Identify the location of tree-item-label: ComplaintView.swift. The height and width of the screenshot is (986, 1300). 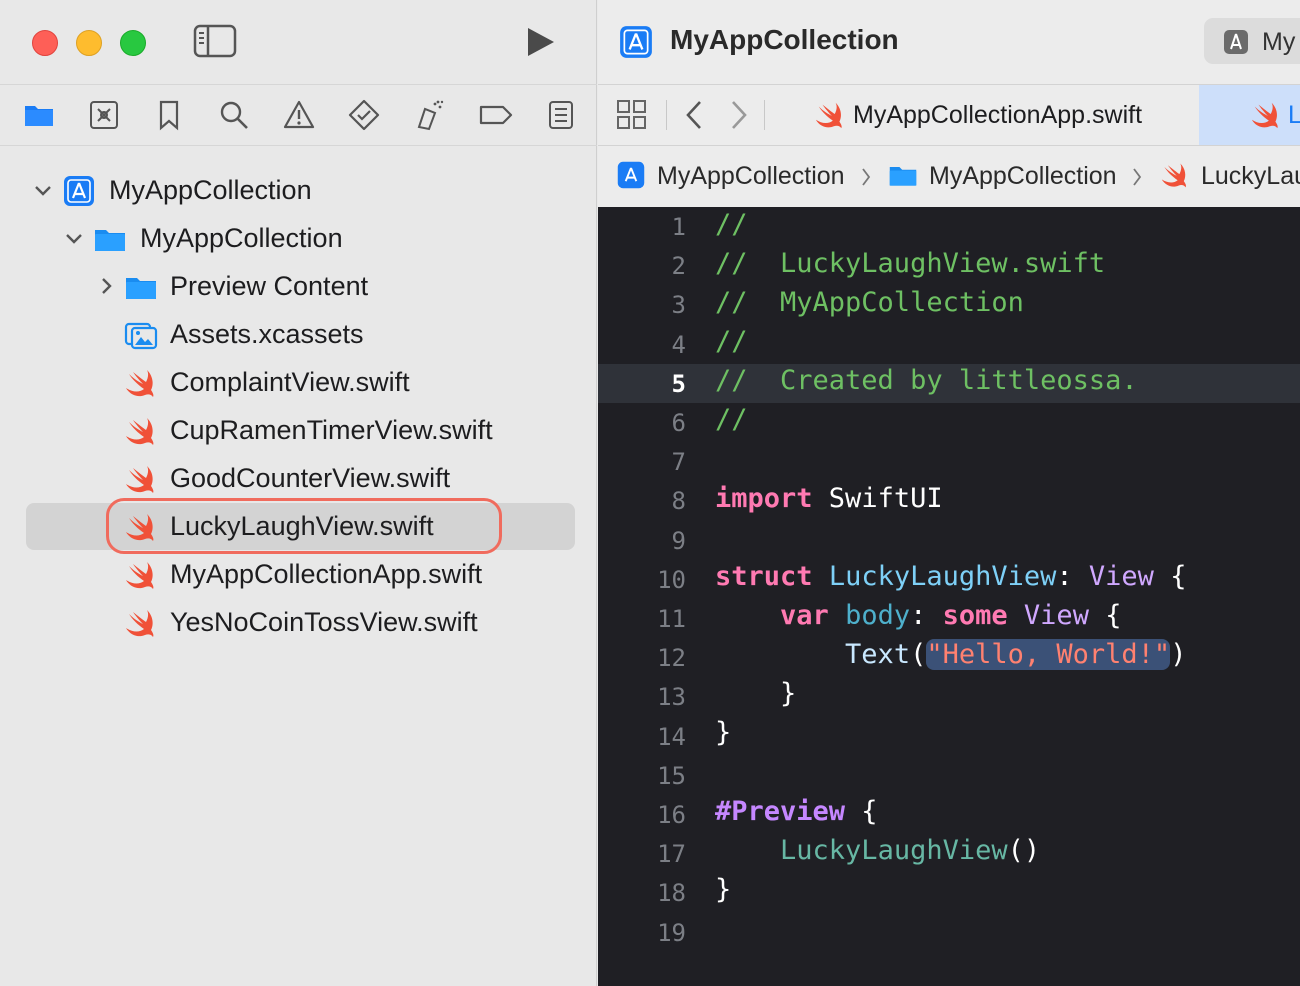
(290, 382).